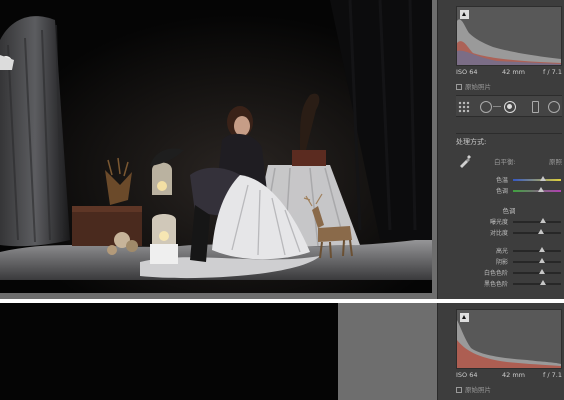  What do you see at coordinates (509, 140) in the screenshot?
I see `process-label: 处理方式:` at bounding box center [509, 140].